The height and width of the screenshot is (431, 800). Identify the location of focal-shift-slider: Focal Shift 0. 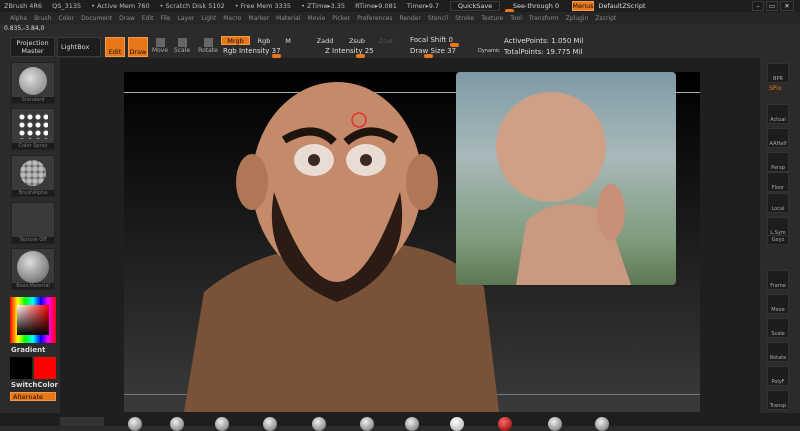
(431, 40).